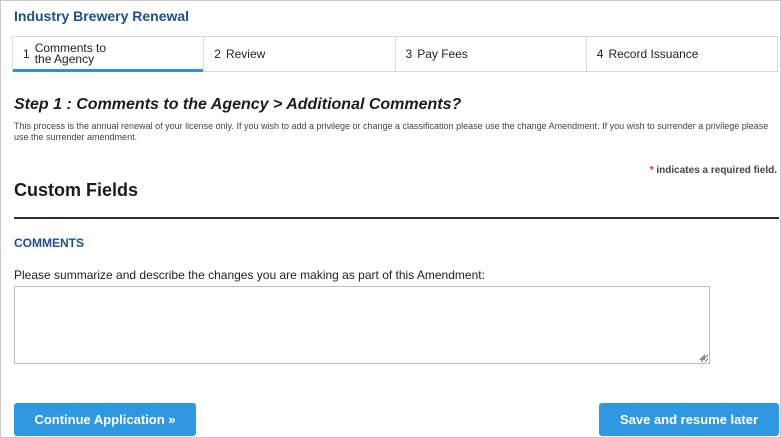 Image resolution: width=781 pixels, height=438 pixels. What do you see at coordinates (245, 53) in the screenshot?
I see `step-label: Review` at bounding box center [245, 53].